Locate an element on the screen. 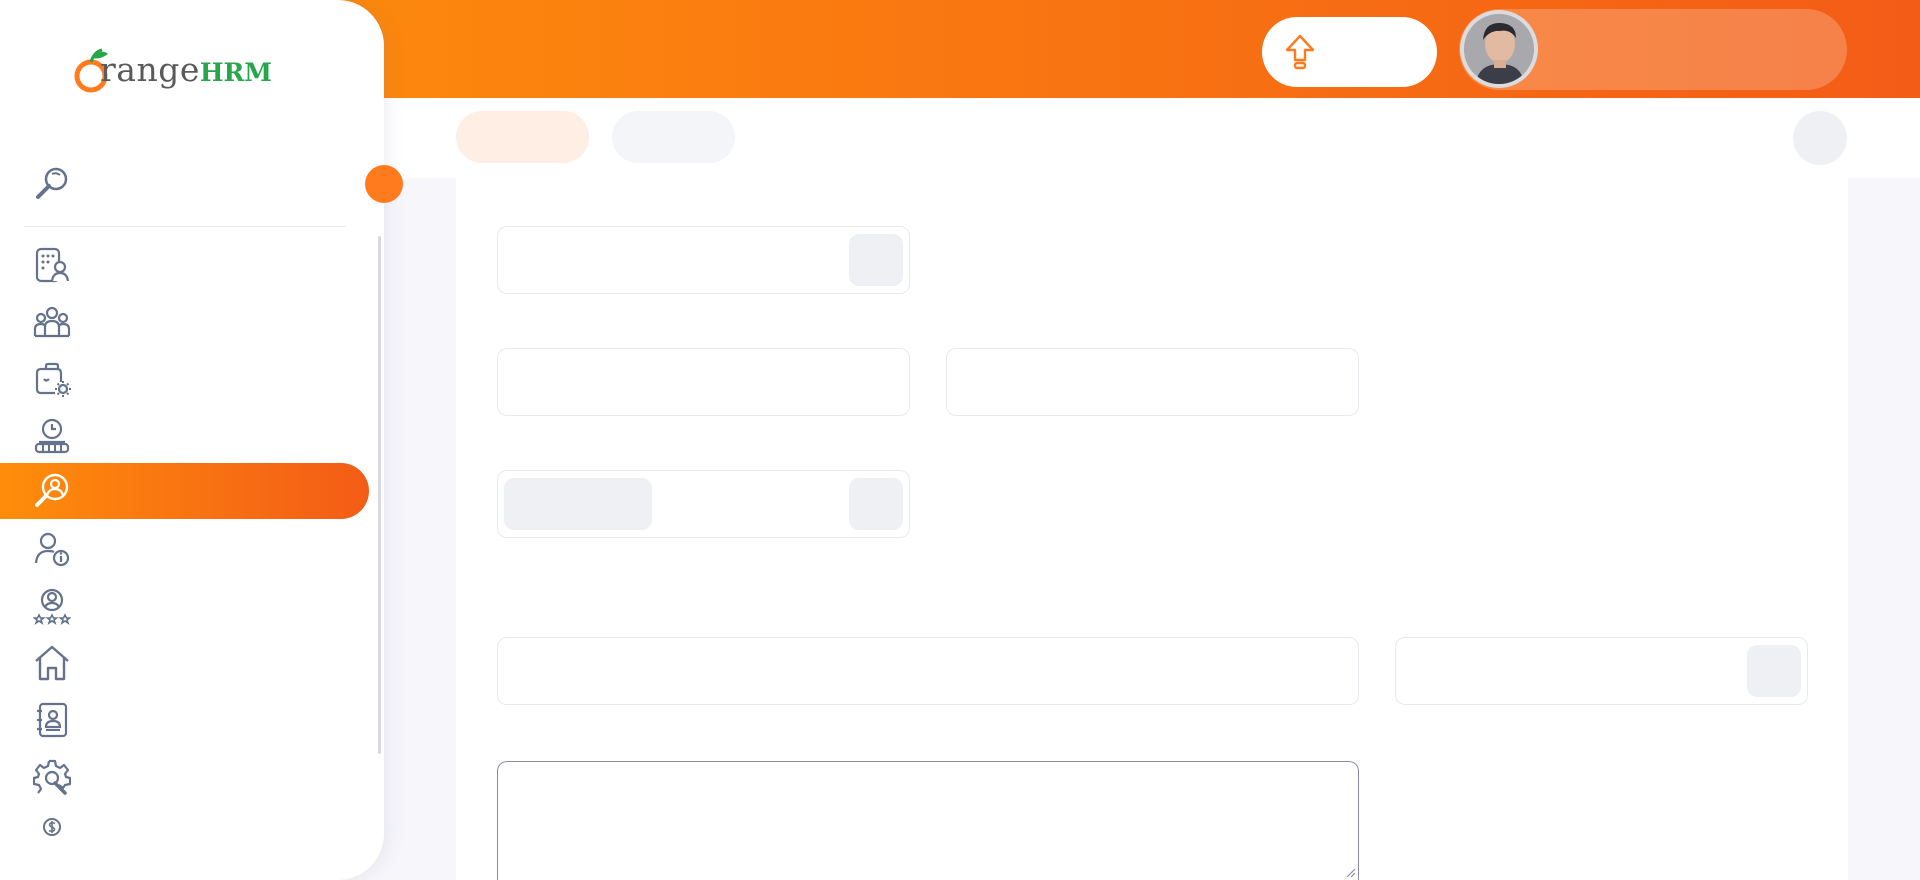 The width and height of the screenshot is (1920, 880). my-info-icon is located at coordinates (52, 549).